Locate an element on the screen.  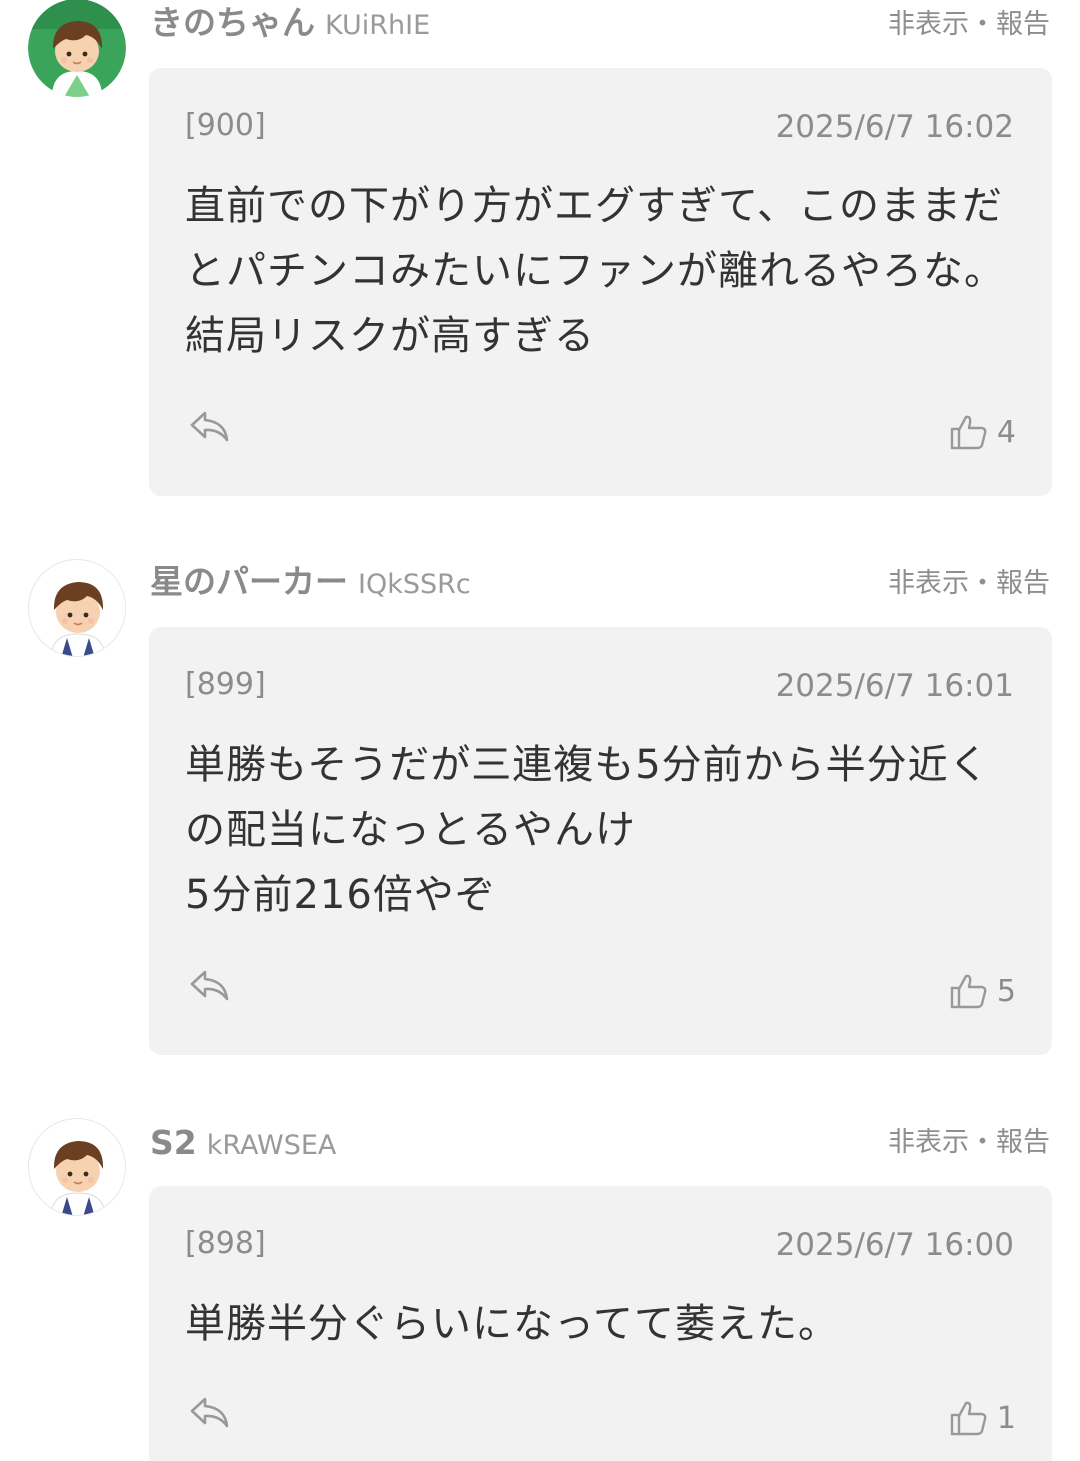
like-button: 5 is located at coordinates (982, 991).